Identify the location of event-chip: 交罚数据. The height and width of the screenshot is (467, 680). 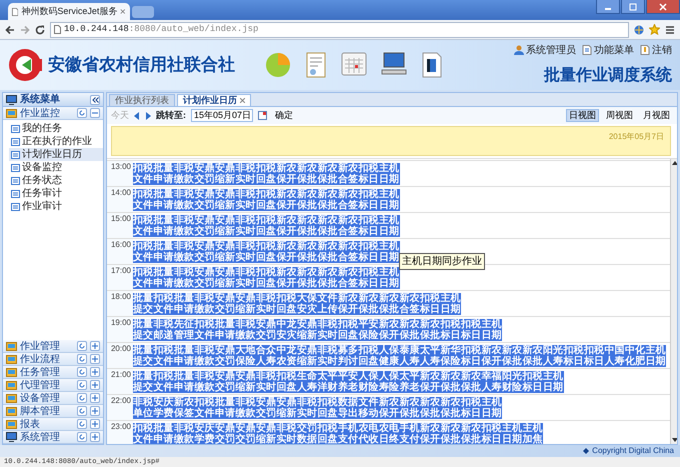
(307, 433).